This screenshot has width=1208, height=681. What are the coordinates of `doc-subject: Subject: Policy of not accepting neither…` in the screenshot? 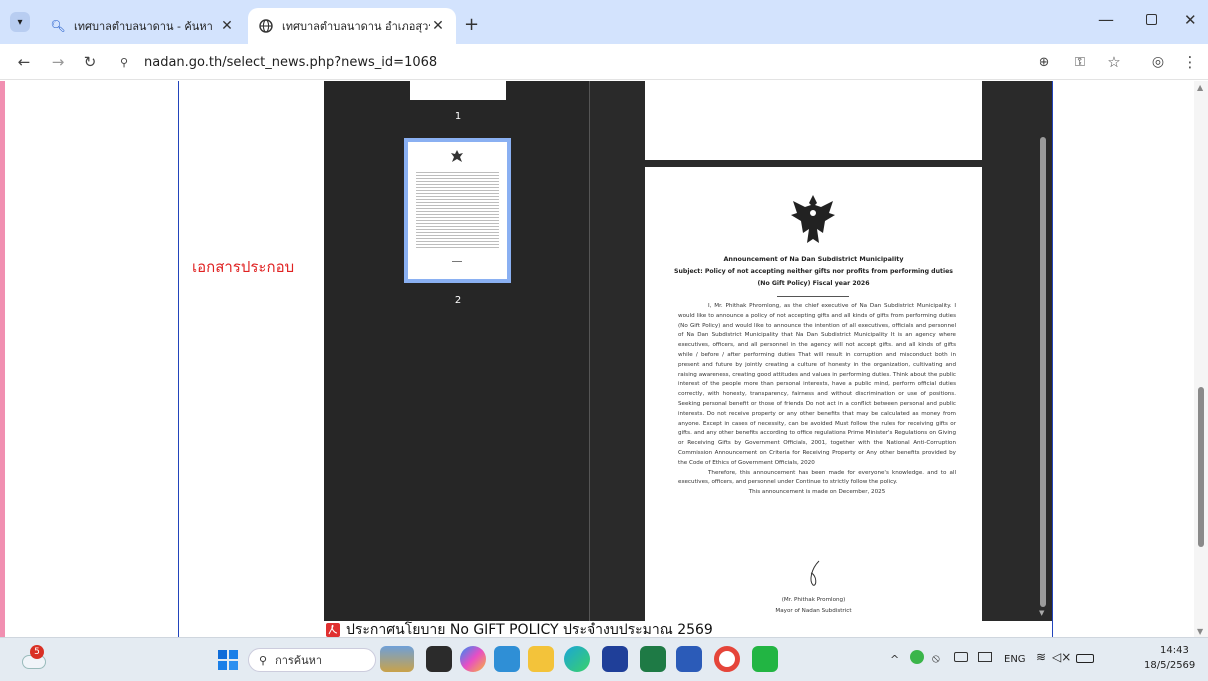 It's located at (813, 271).